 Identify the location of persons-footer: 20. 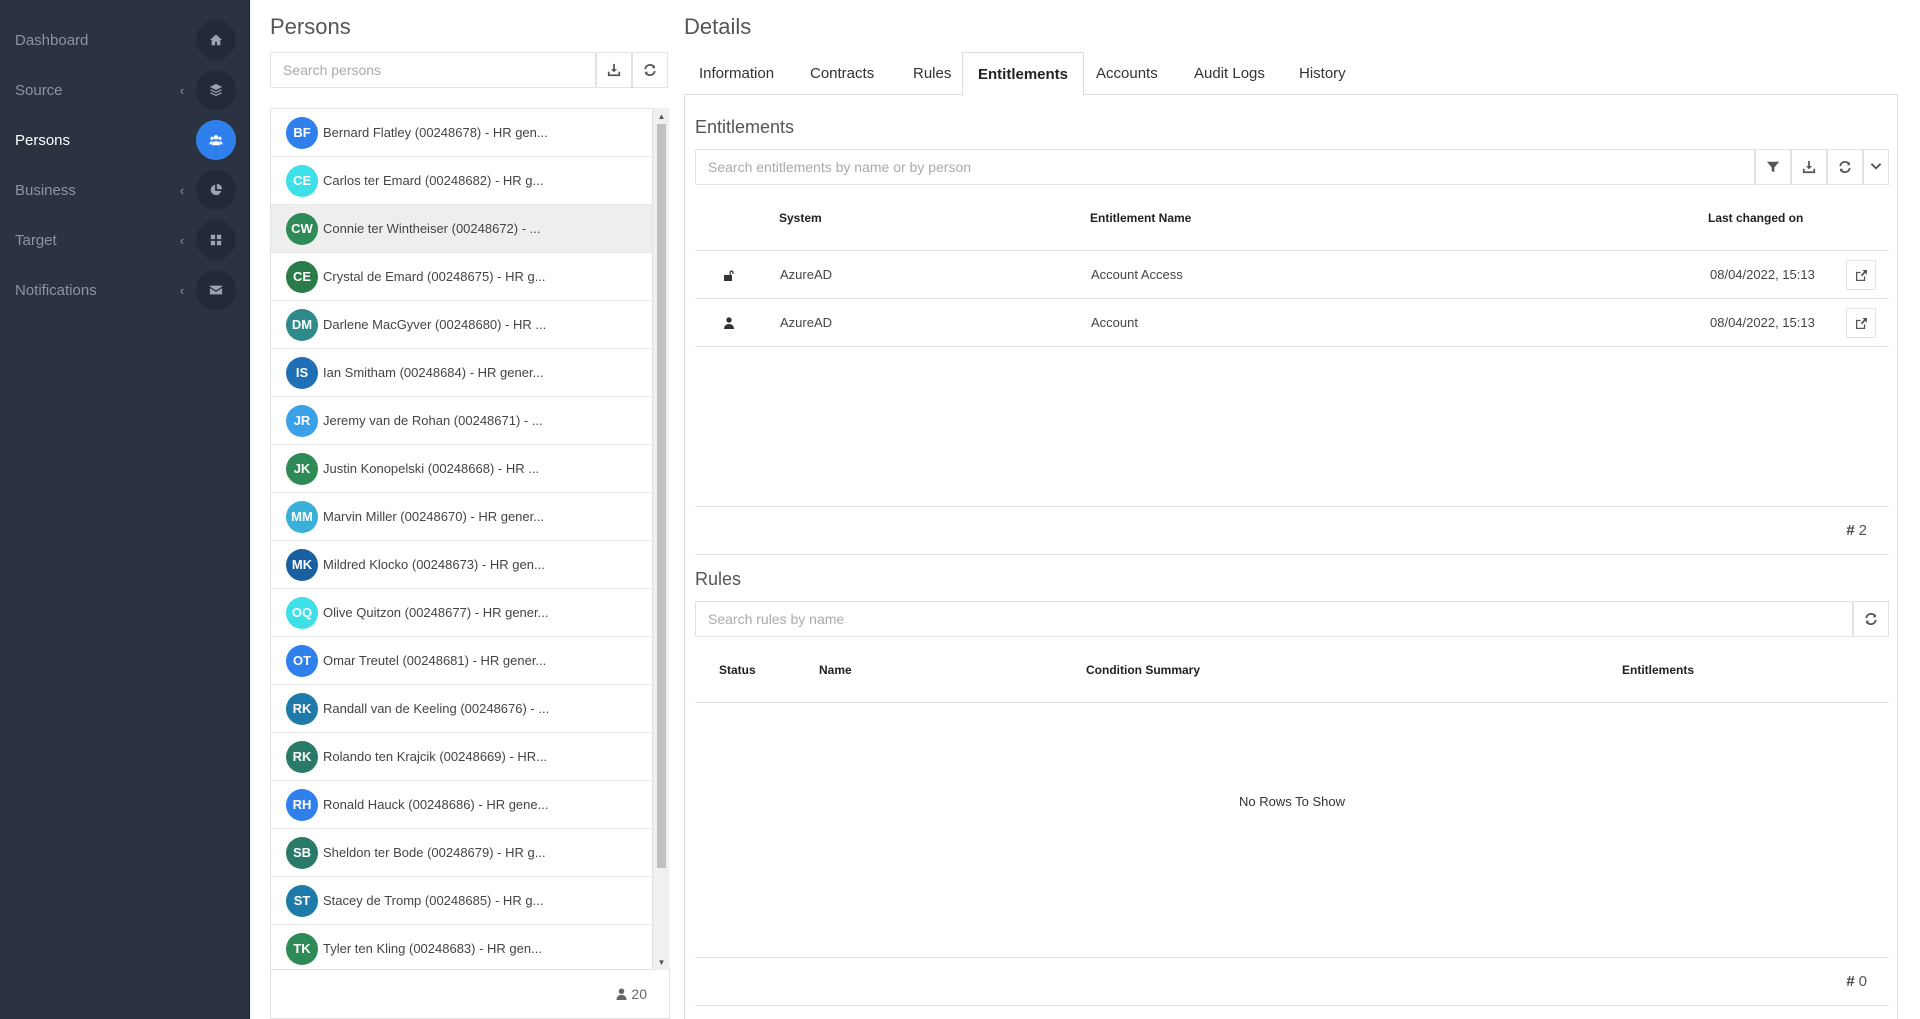
(470, 994).